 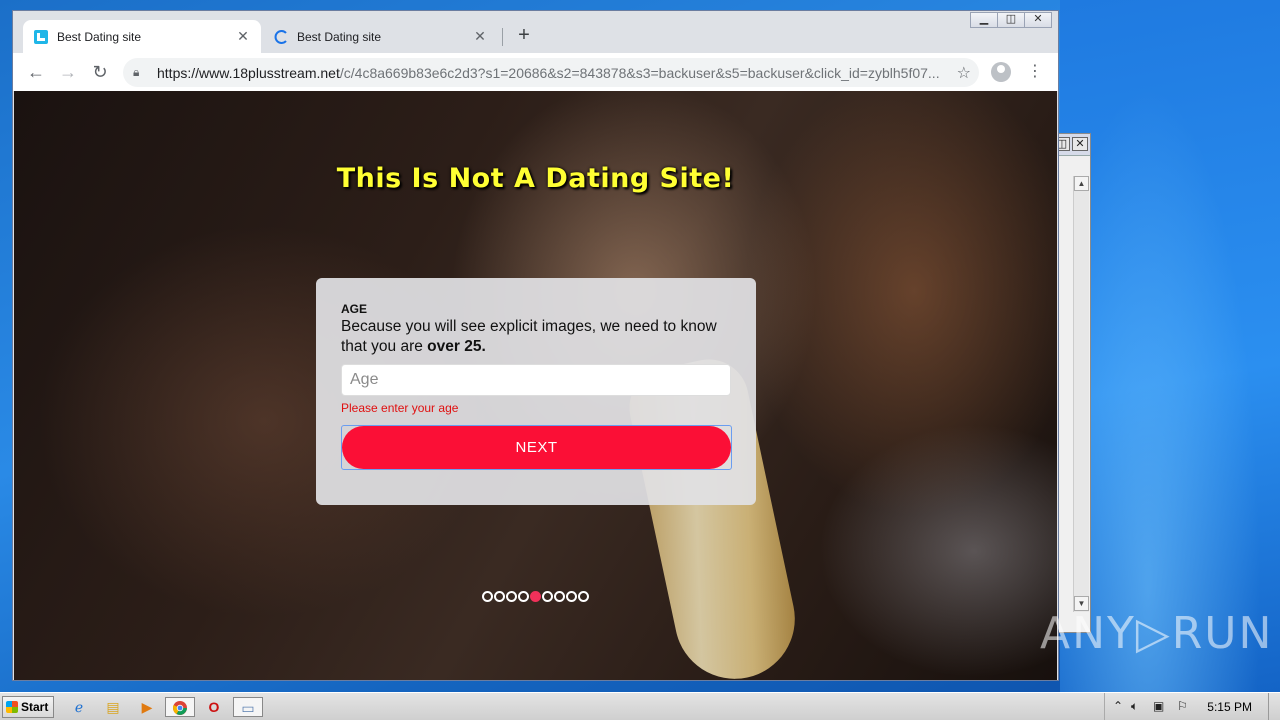 I want to click on notepad-taskbar-icon: ▭, so click(x=248, y=707).